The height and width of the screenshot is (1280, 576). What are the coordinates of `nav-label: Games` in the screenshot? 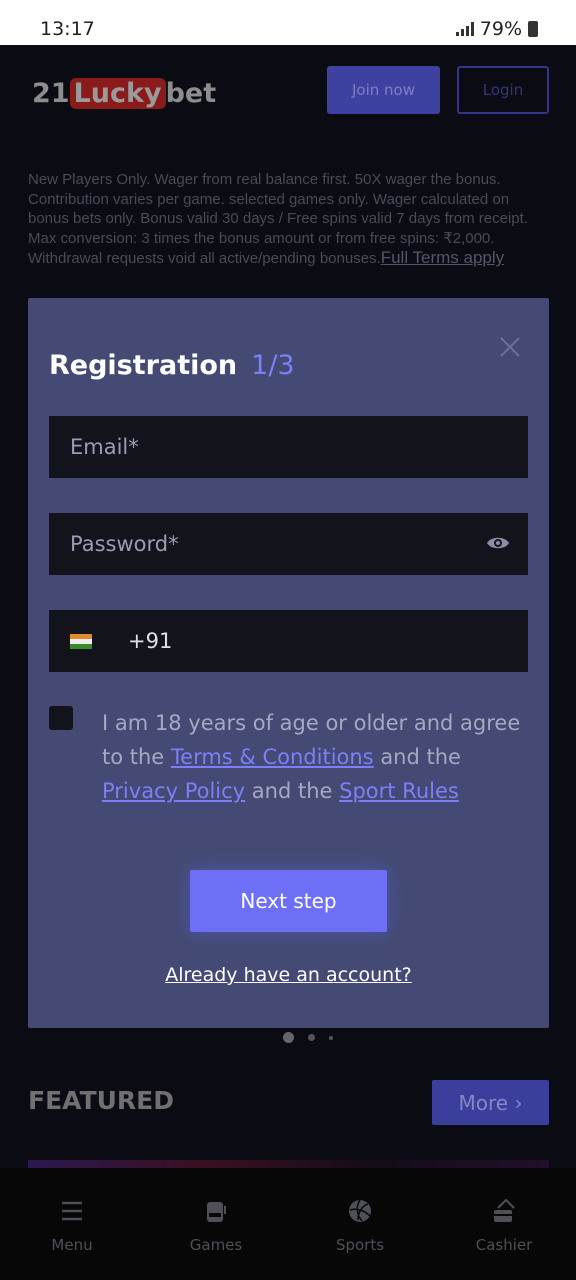 It's located at (216, 1245).